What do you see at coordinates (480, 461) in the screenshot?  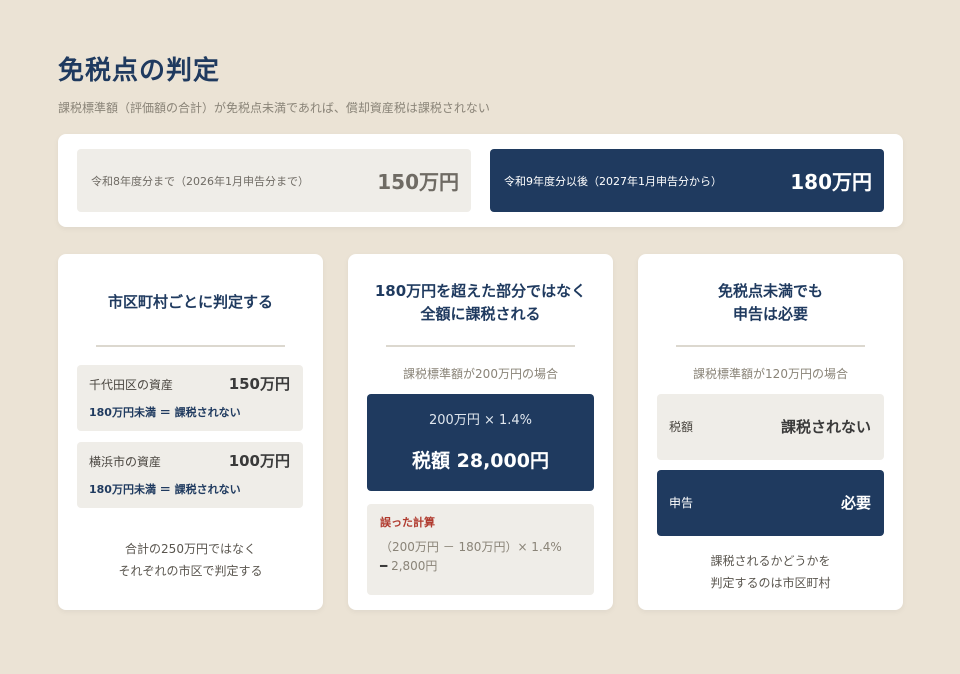 I see `calc-result: 税額 28,000円` at bounding box center [480, 461].